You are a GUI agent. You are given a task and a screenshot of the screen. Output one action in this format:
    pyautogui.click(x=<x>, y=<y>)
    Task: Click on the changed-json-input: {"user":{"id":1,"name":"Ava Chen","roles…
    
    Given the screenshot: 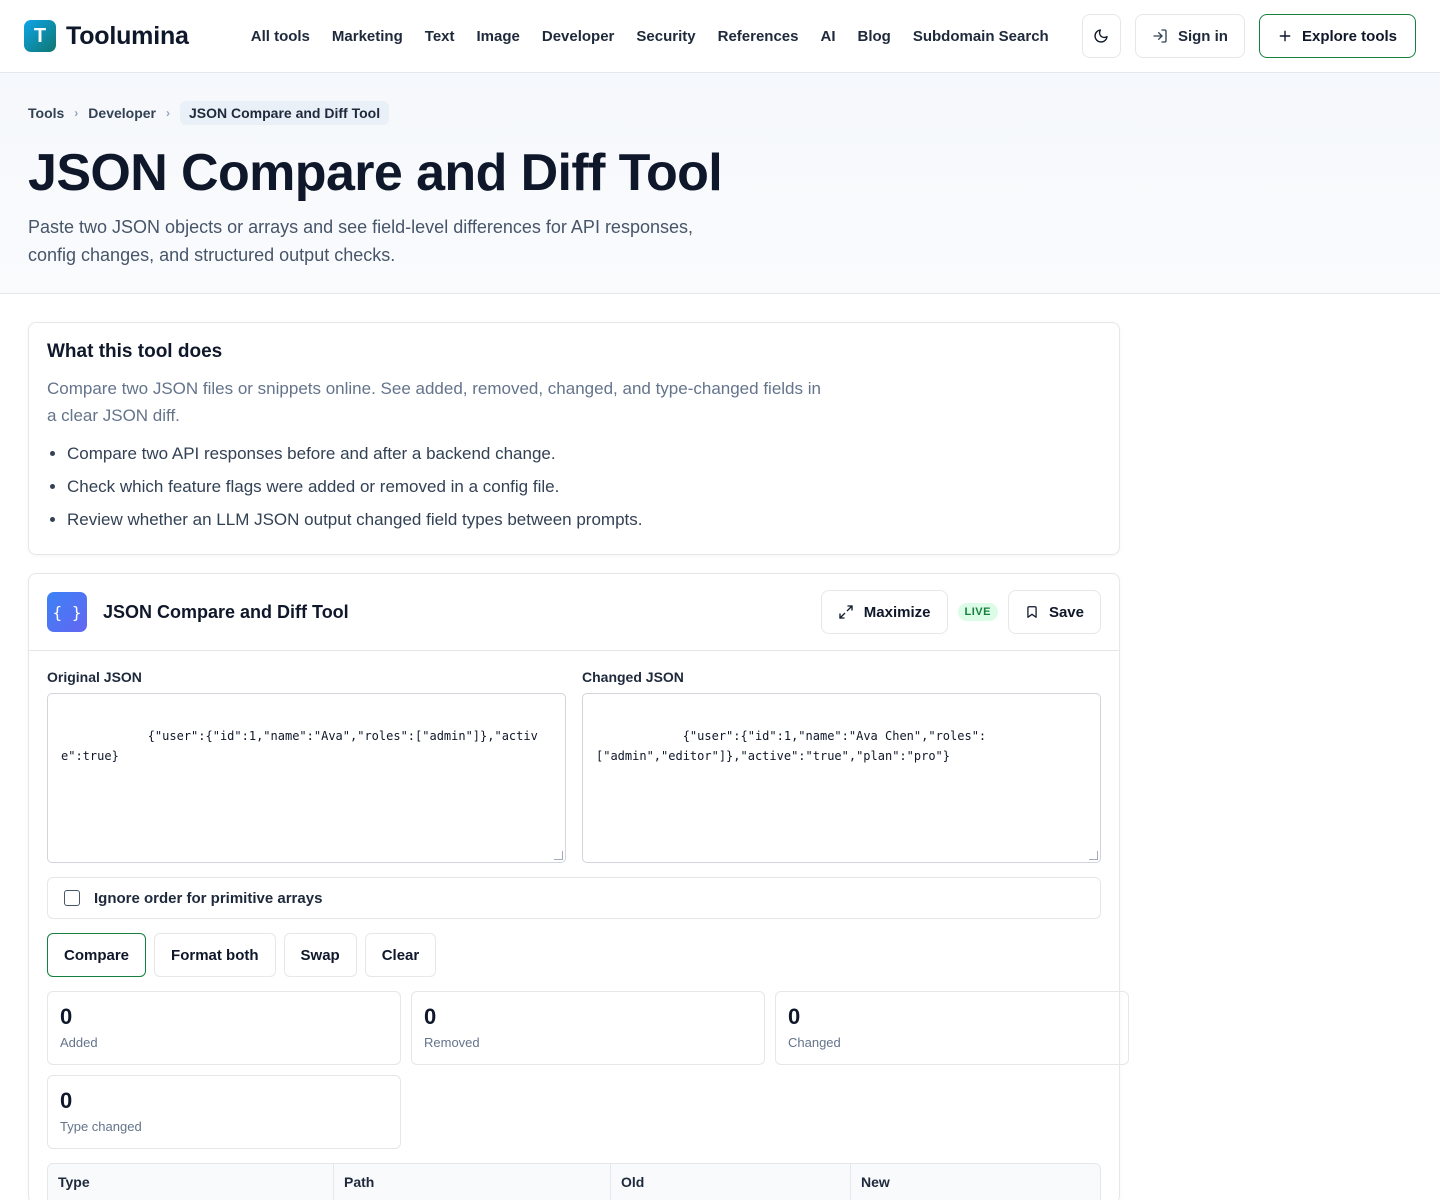 What is the action you would take?
    pyautogui.click(x=841, y=778)
    